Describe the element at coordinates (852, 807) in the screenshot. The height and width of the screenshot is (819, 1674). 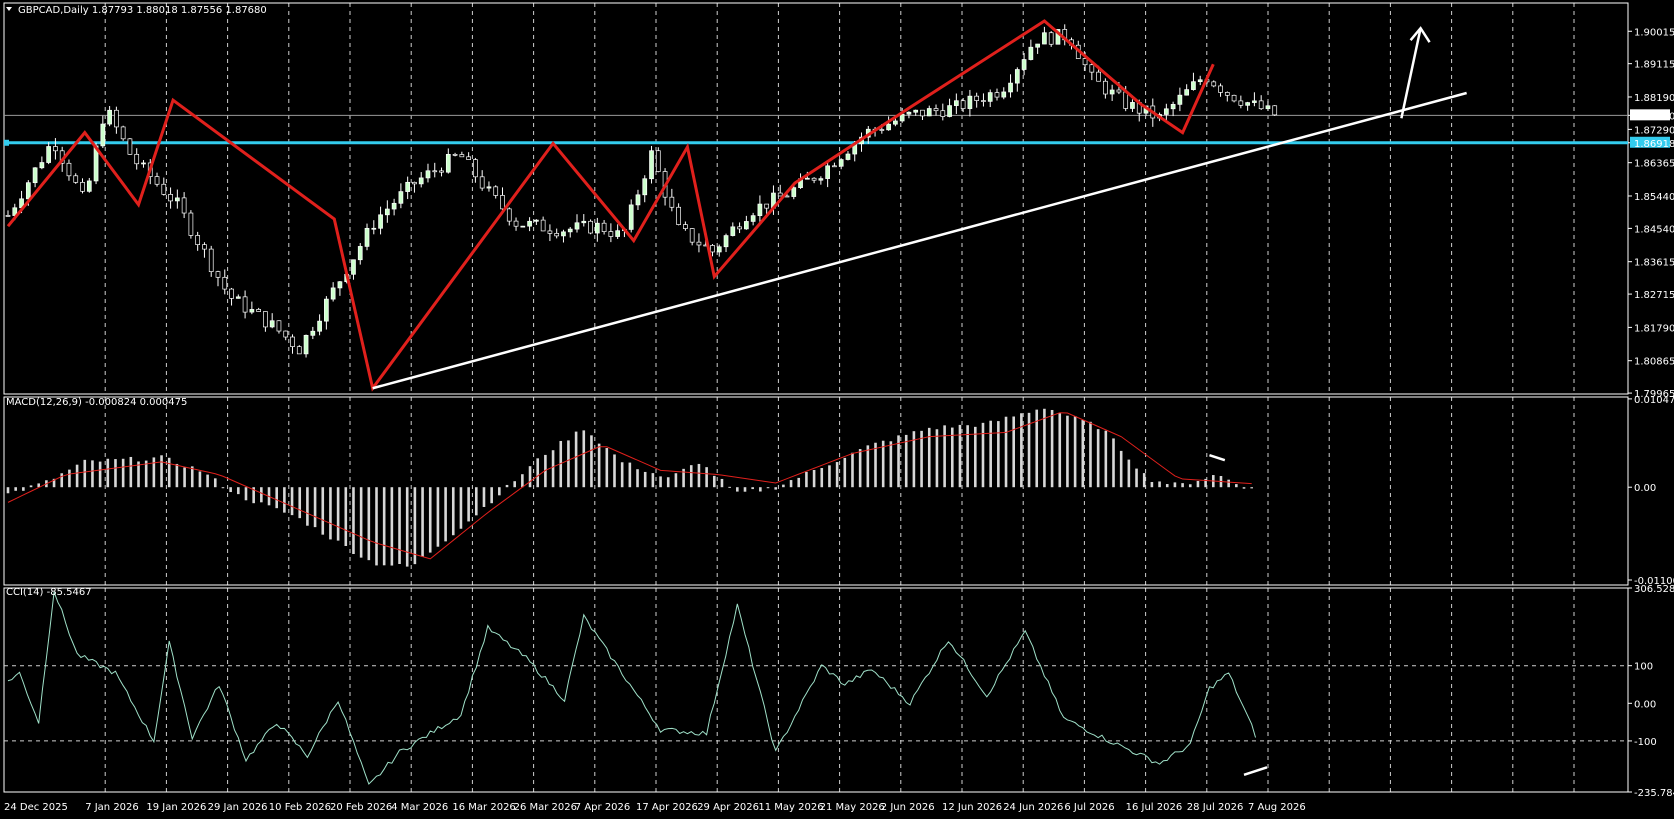
I see `date-tick-label: 21 May 2026` at that location.